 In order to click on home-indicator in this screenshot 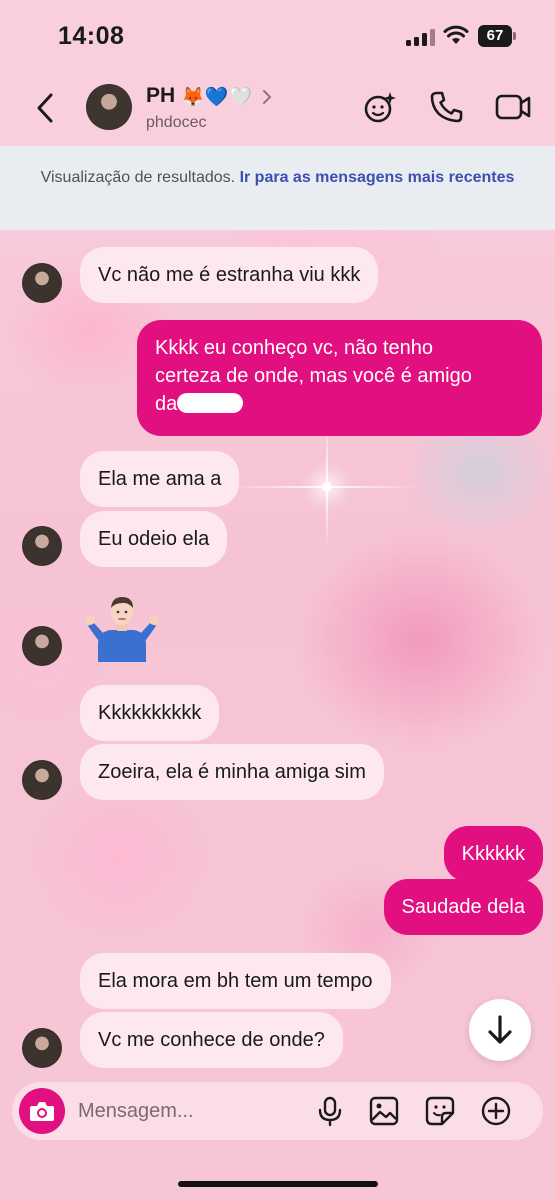, I will do `click(278, 1184)`.